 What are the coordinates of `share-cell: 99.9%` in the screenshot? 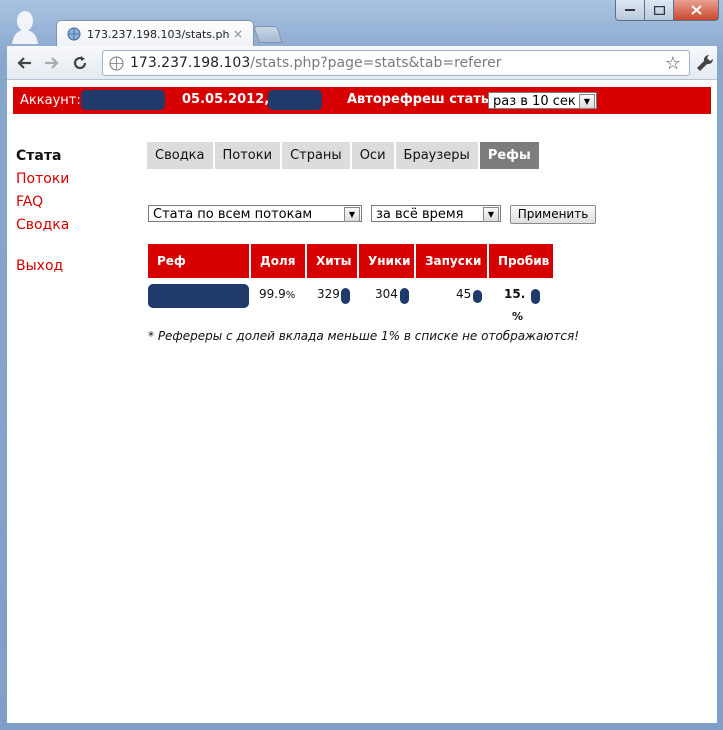 It's located at (277, 294).